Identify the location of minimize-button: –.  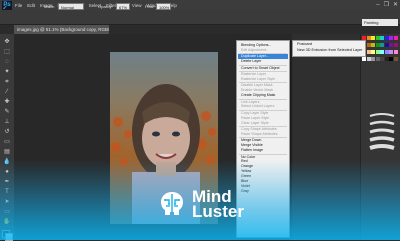
(377, 5).